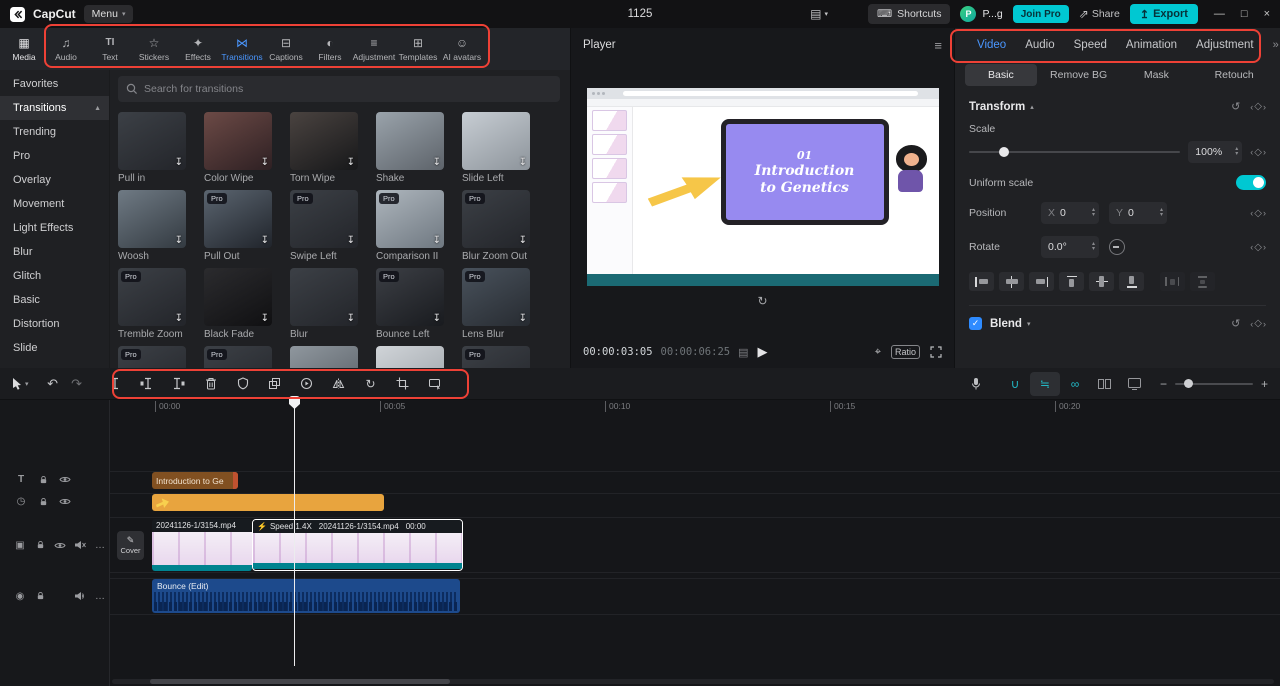 This screenshot has width=1280, height=686. Describe the element at coordinates (307, 384) in the screenshot. I see `speed-icon` at that location.